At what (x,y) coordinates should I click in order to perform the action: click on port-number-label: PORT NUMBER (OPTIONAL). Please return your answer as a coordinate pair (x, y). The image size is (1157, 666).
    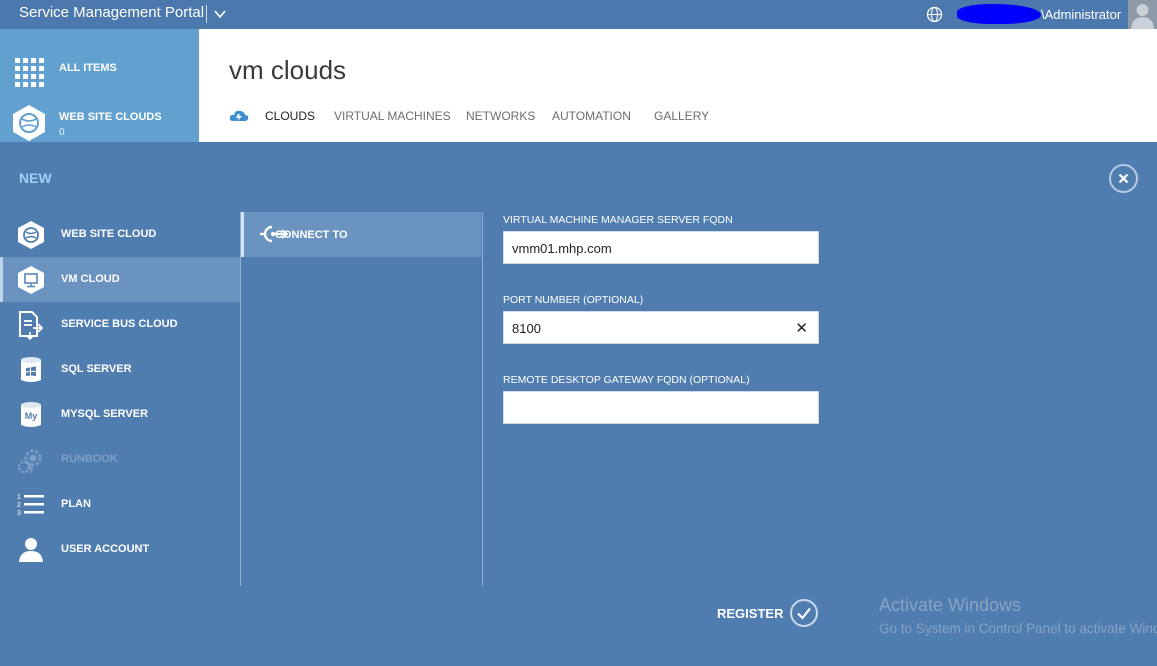
    Looking at the image, I should click on (573, 300).